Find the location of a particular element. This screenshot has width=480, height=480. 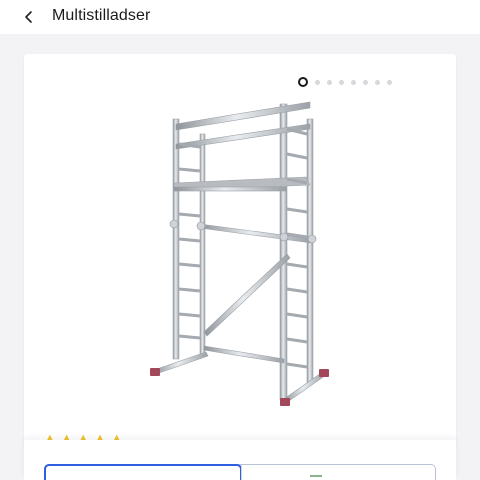

top-bar: Multistilladser is located at coordinates (240, 17).